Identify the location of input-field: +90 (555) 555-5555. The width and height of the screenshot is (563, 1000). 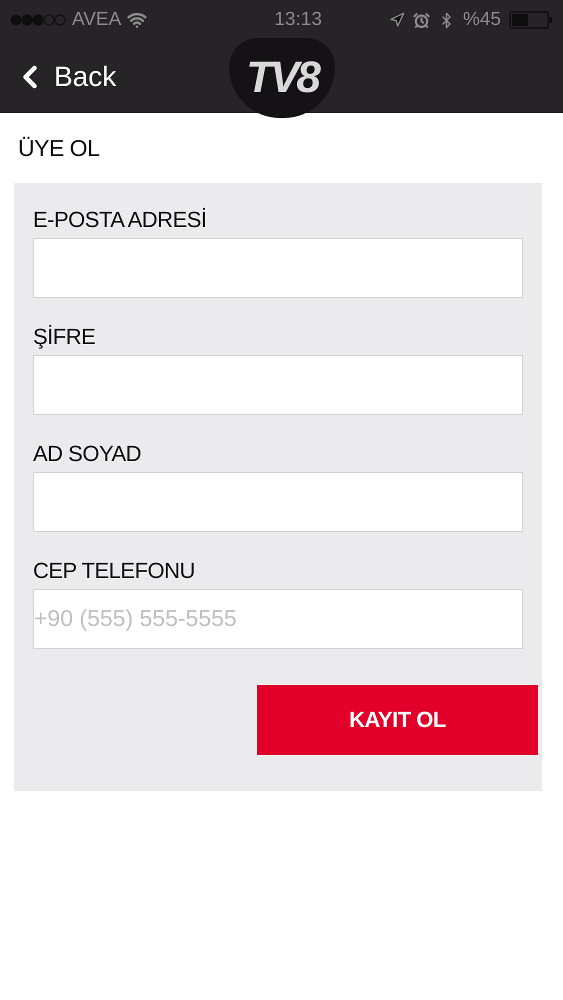
(278, 618).